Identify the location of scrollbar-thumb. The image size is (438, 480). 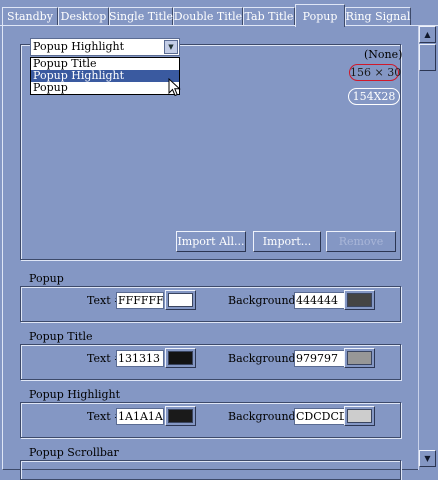
(427, 57).